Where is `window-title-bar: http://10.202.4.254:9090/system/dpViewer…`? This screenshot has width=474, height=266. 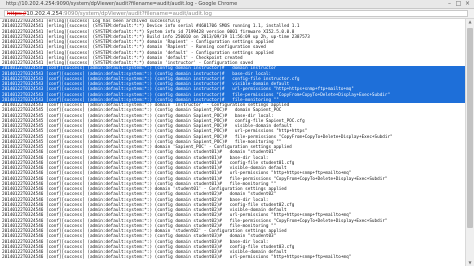 window-title-bar: http://10.202.4.254:9090/system/dpViewer… is located at coordinates (237, 4).